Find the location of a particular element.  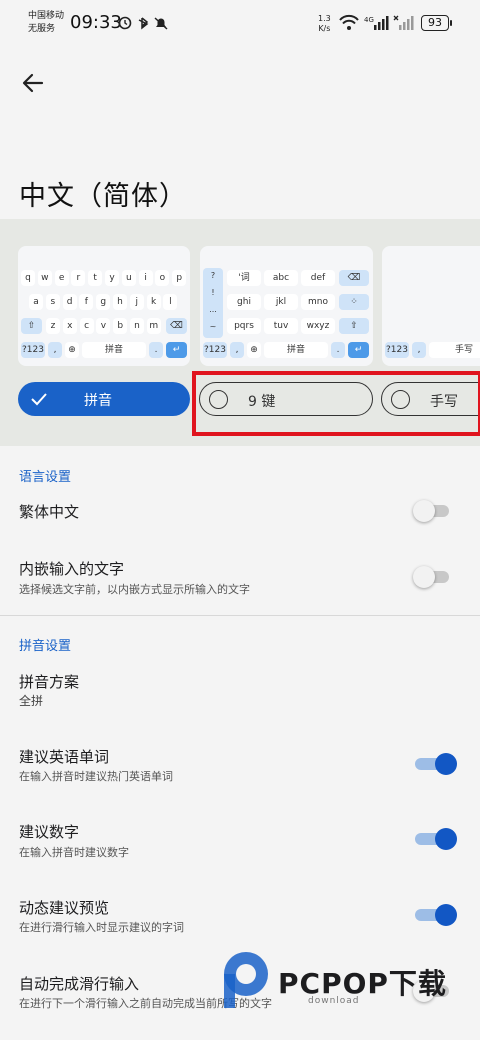

status-icons-left is located at coordinates (143, 23).